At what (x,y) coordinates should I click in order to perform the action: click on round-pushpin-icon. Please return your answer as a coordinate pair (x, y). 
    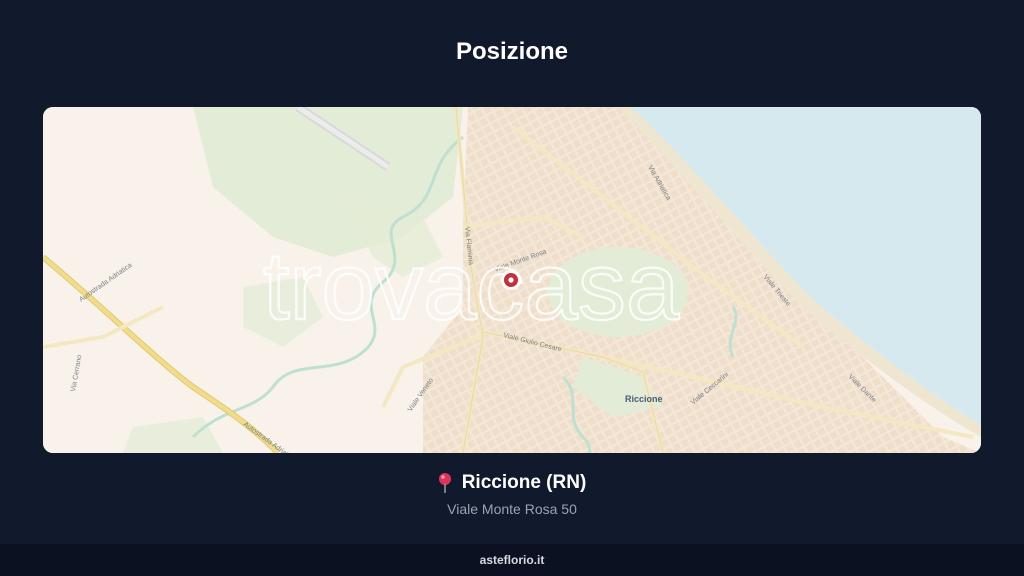
    Looking at the image, I should click on (444, 483).